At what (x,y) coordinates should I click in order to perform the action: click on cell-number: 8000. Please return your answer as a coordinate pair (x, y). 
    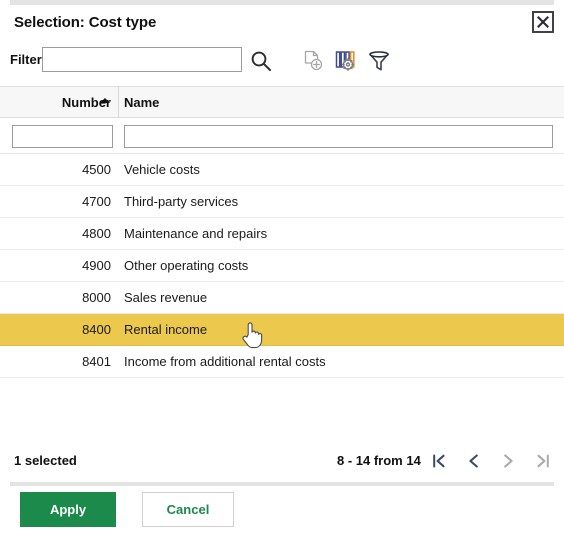
    Looking at the image, I should click on (96, 297).